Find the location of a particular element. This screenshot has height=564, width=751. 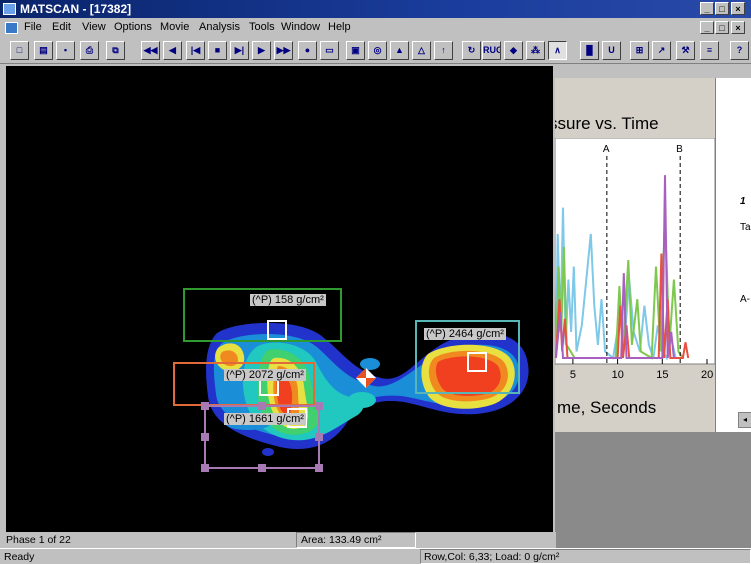

side-label-3: A- is located at coordinates (745, 299).